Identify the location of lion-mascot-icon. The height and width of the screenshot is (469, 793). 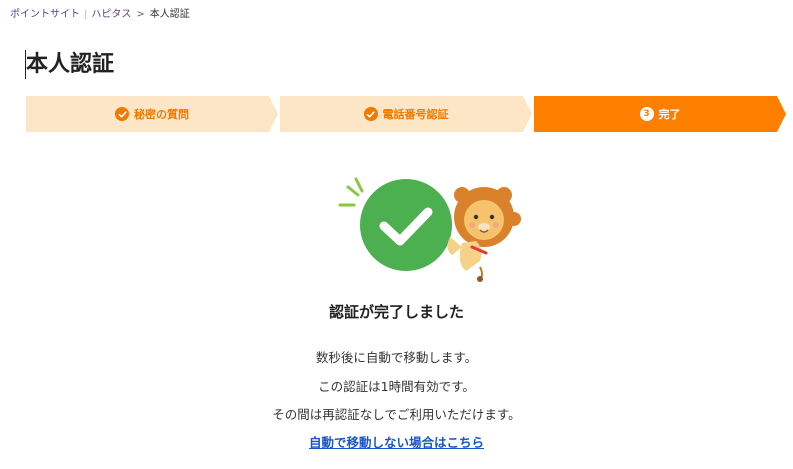
(484, 234).